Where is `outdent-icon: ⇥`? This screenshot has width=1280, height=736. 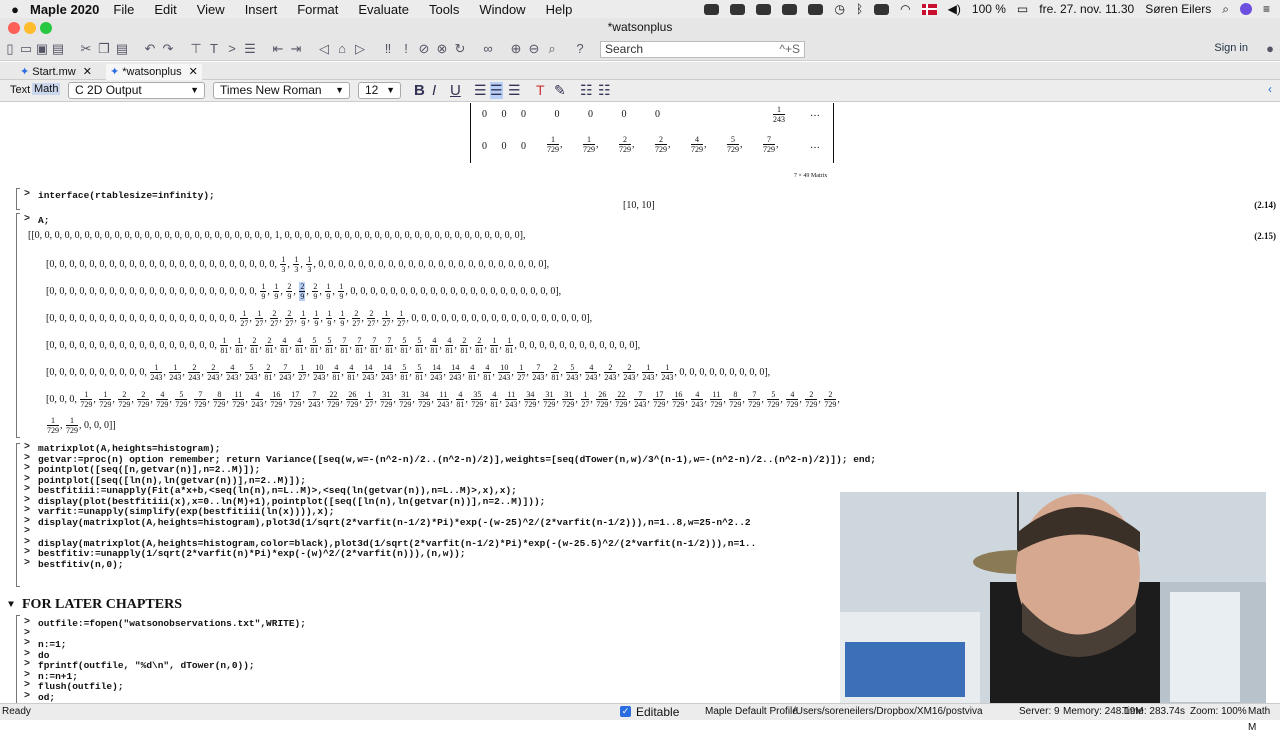
outdent-icon: ⇥ is located at coordinates (296, 48).